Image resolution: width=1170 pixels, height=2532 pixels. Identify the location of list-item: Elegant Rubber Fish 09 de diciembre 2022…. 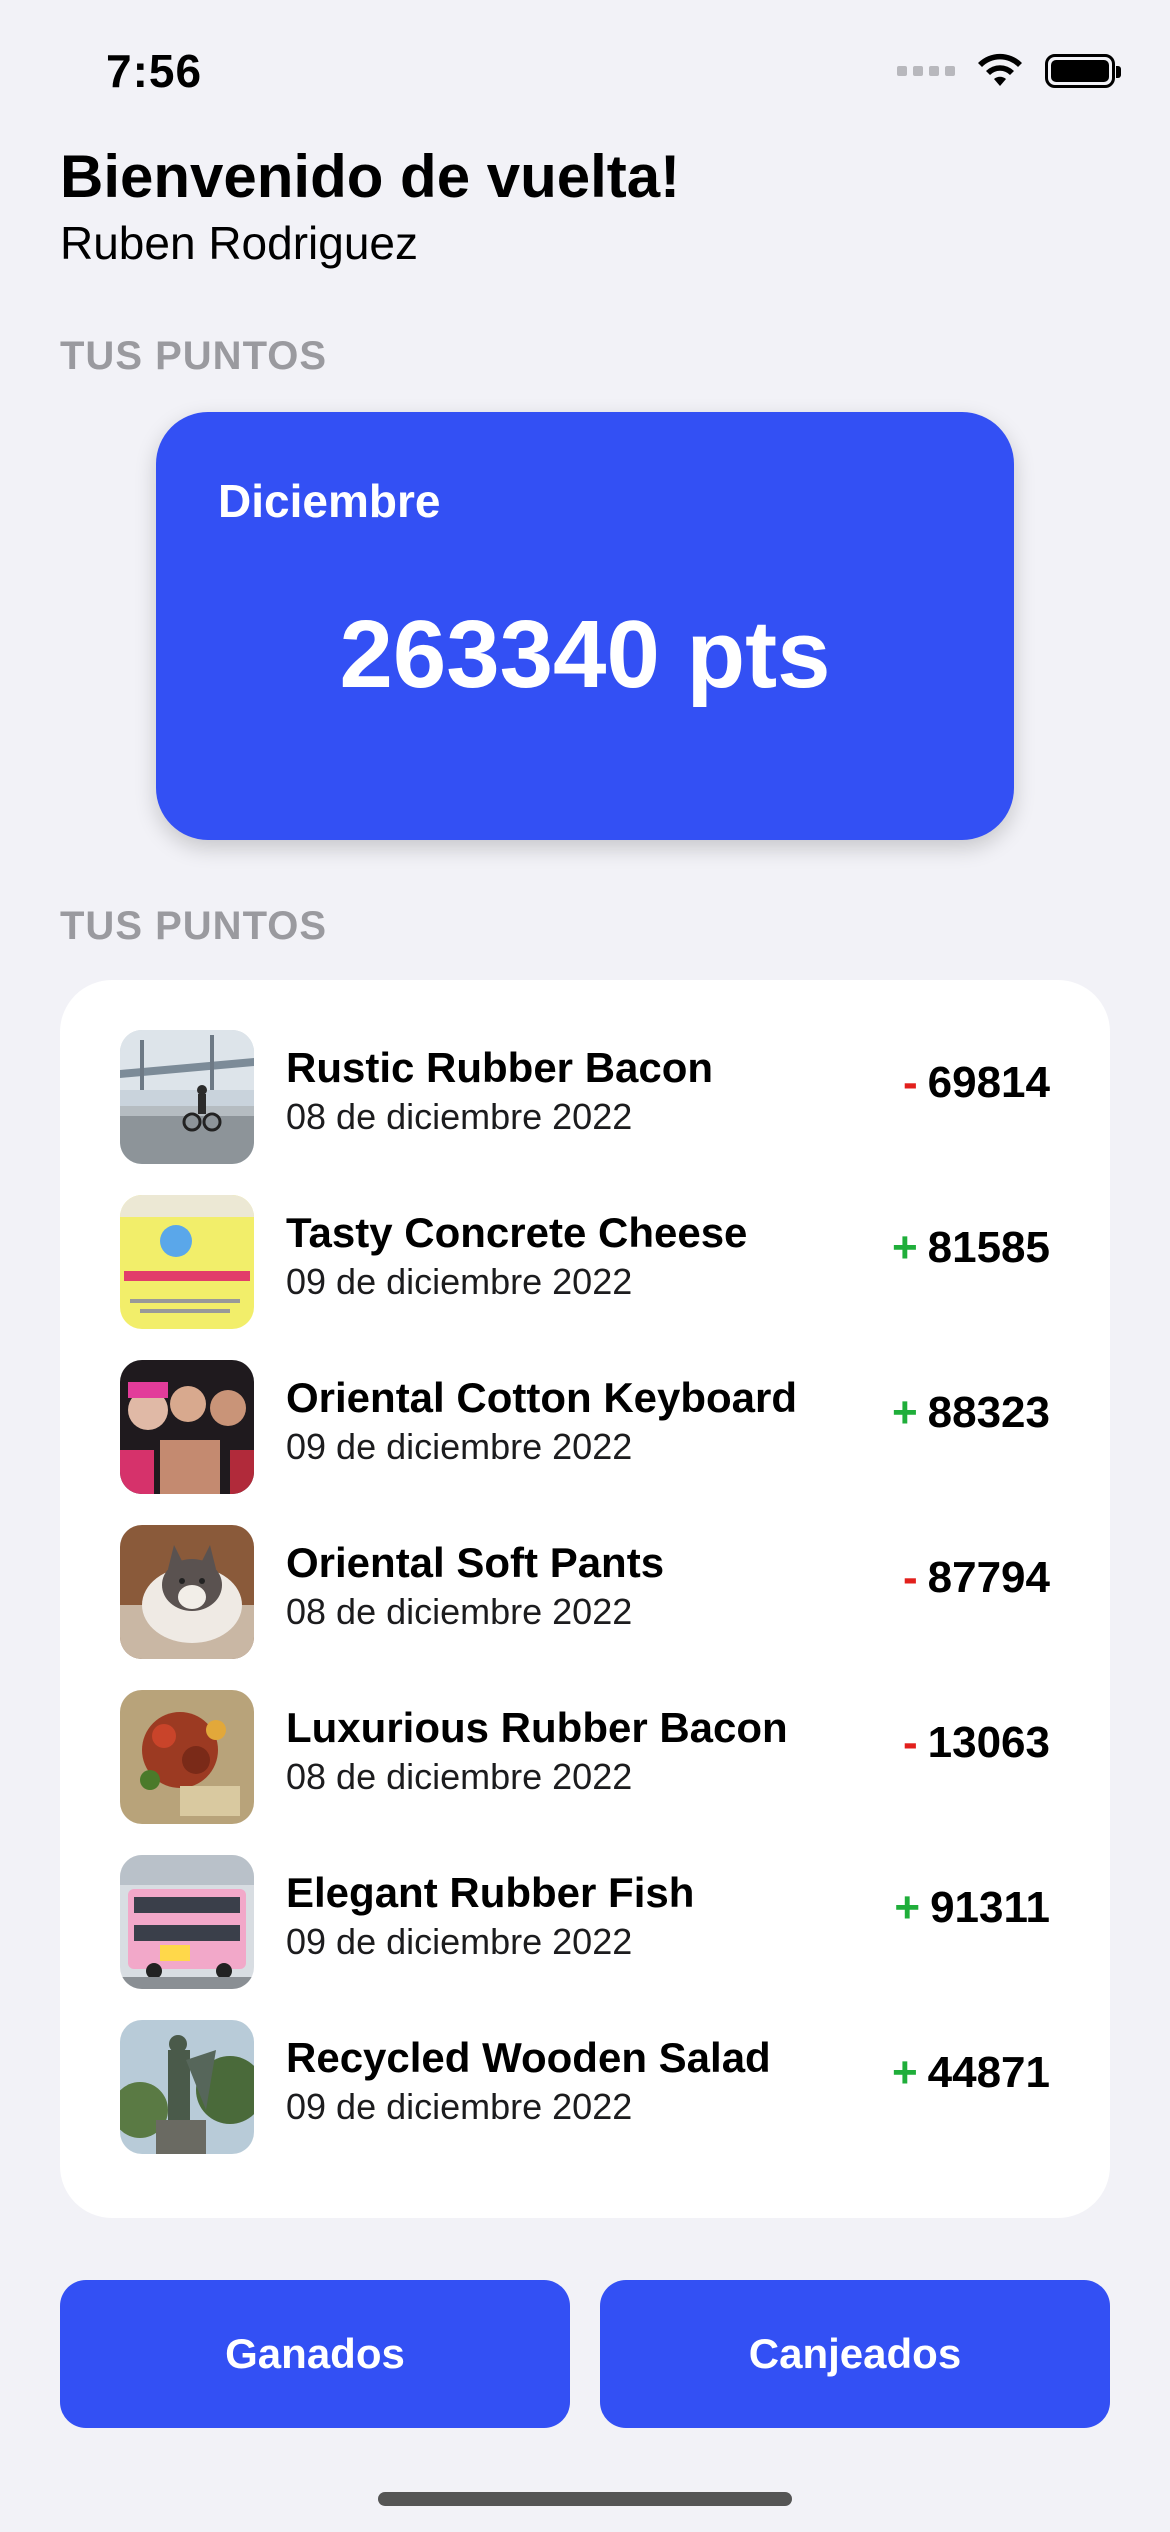
(585, 1921).